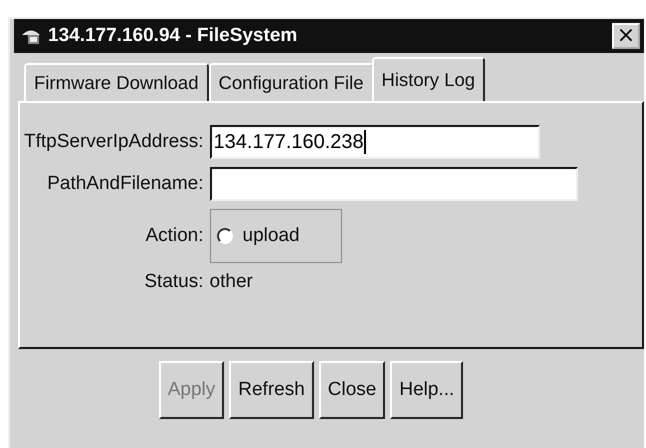  Describe the element at coordinates (394, 184) in the screenshot. I see `input-field` at that location.